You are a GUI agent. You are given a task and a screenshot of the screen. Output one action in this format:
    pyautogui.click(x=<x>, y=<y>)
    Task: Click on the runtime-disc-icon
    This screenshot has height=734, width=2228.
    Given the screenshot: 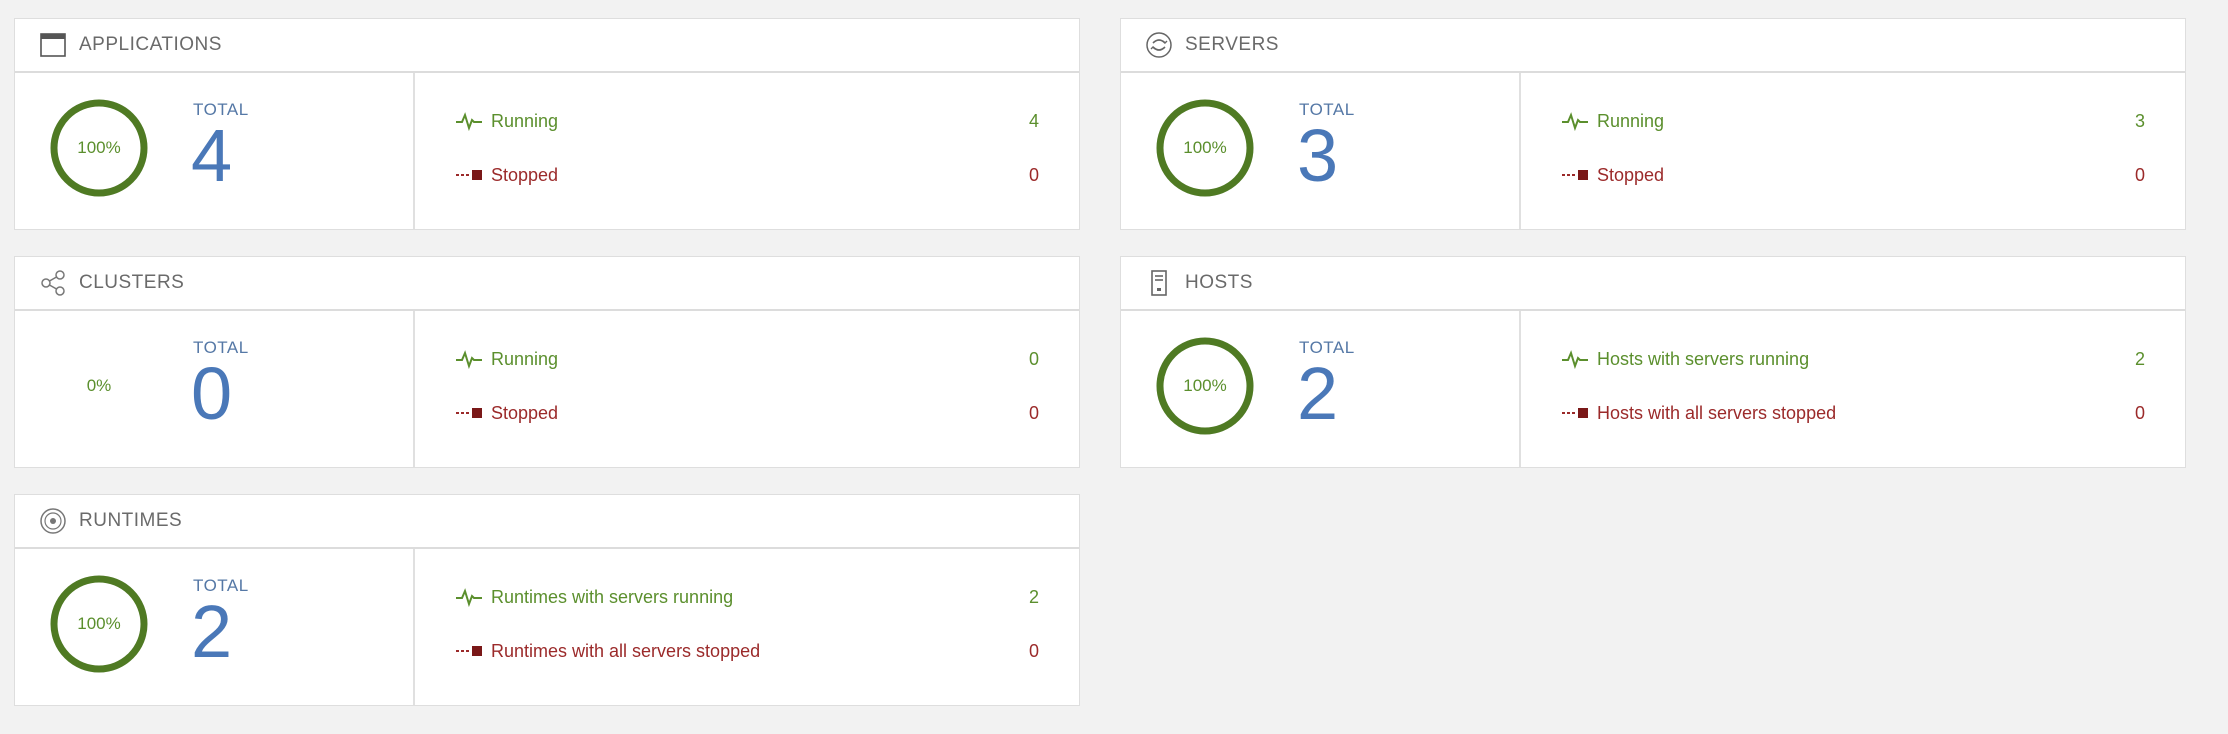 What is the action you would take?
    pyautogui.click(x=53, y=521)
    